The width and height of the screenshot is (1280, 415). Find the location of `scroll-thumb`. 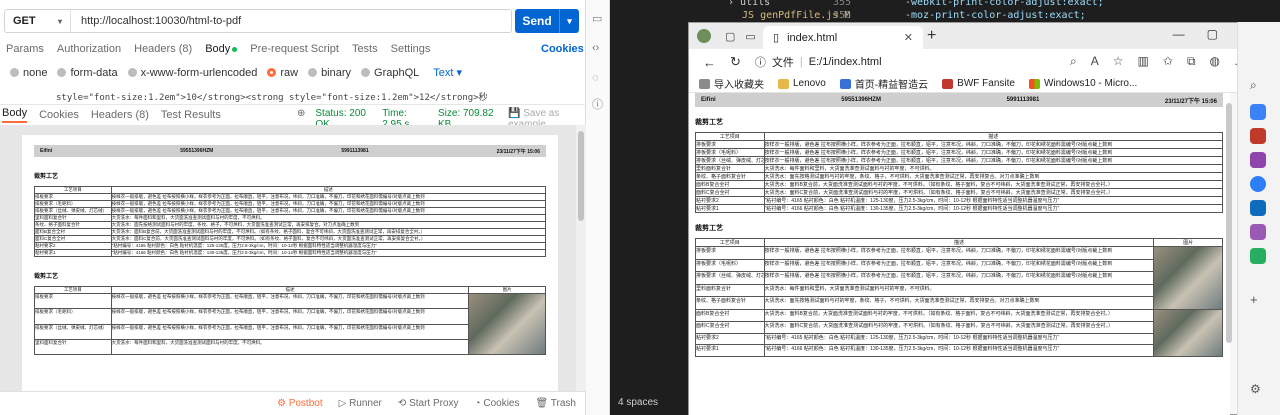

scroll-thumb is located at coordinates (581, 176).